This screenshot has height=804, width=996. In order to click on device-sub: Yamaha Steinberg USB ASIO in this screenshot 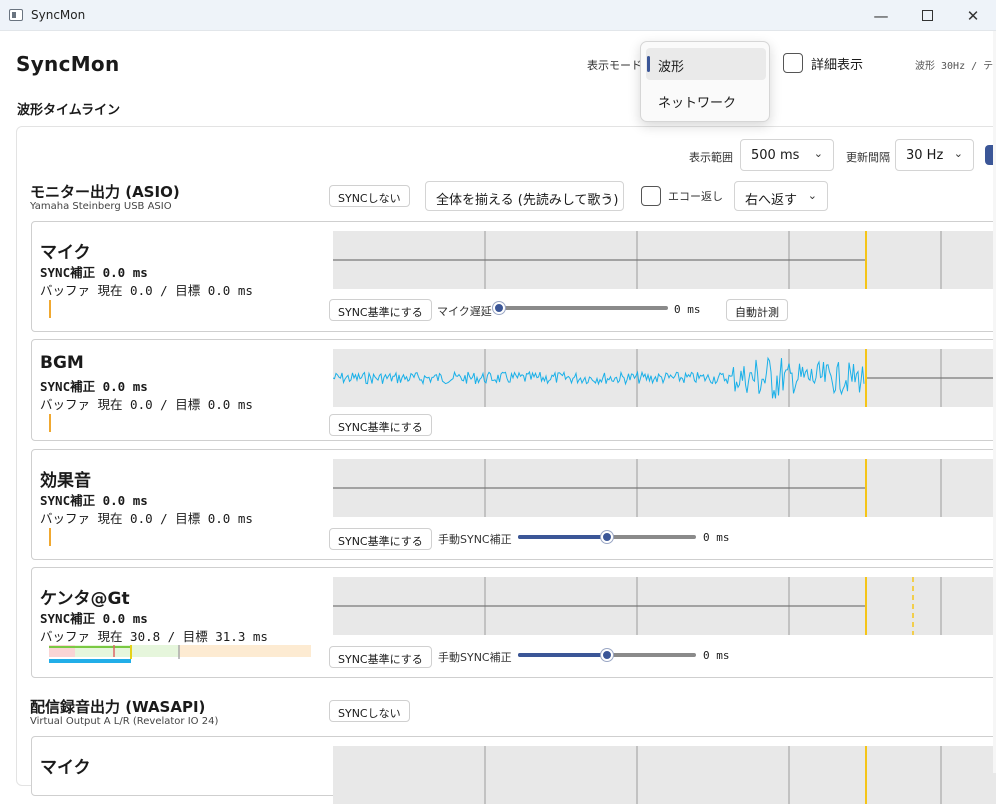, I will do `click(101, 206)`.